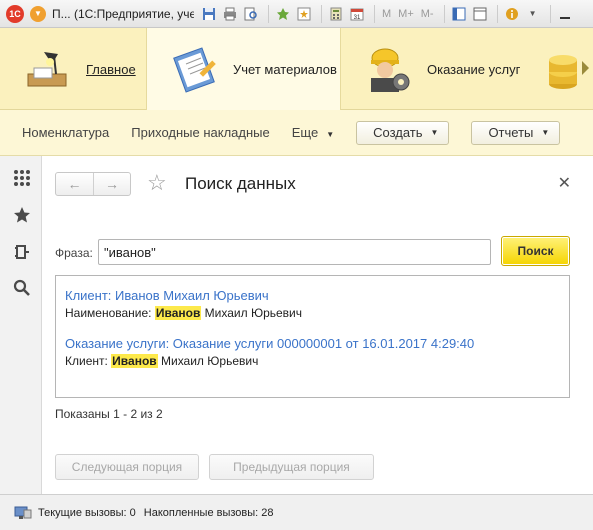 This screenshot has width=593, height=530. I want to click on detail-prefix: Наименование:, so click(110, 313).